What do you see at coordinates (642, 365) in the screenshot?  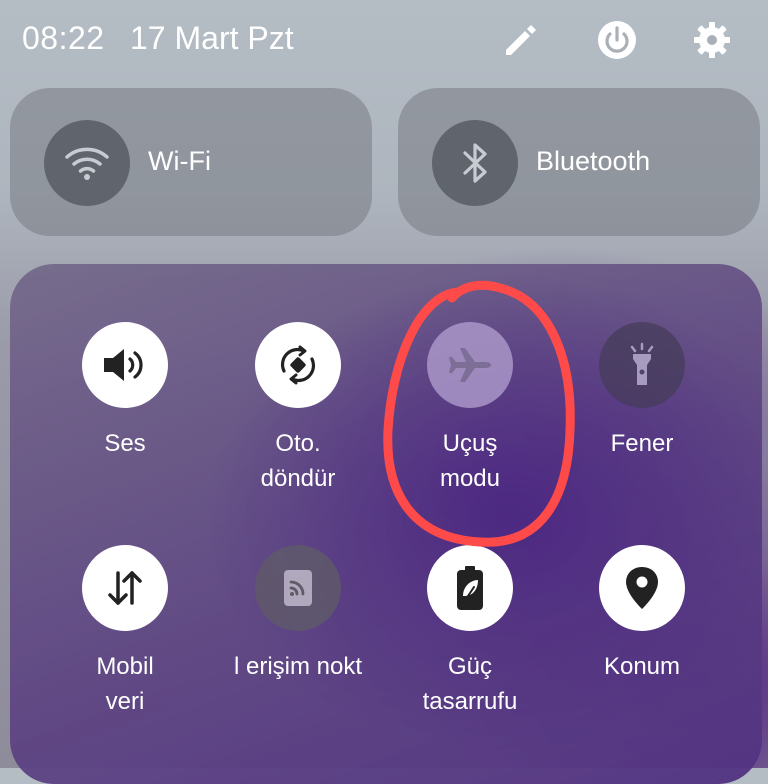 I see `flashlight-icon` at bounding box center [642, 365].